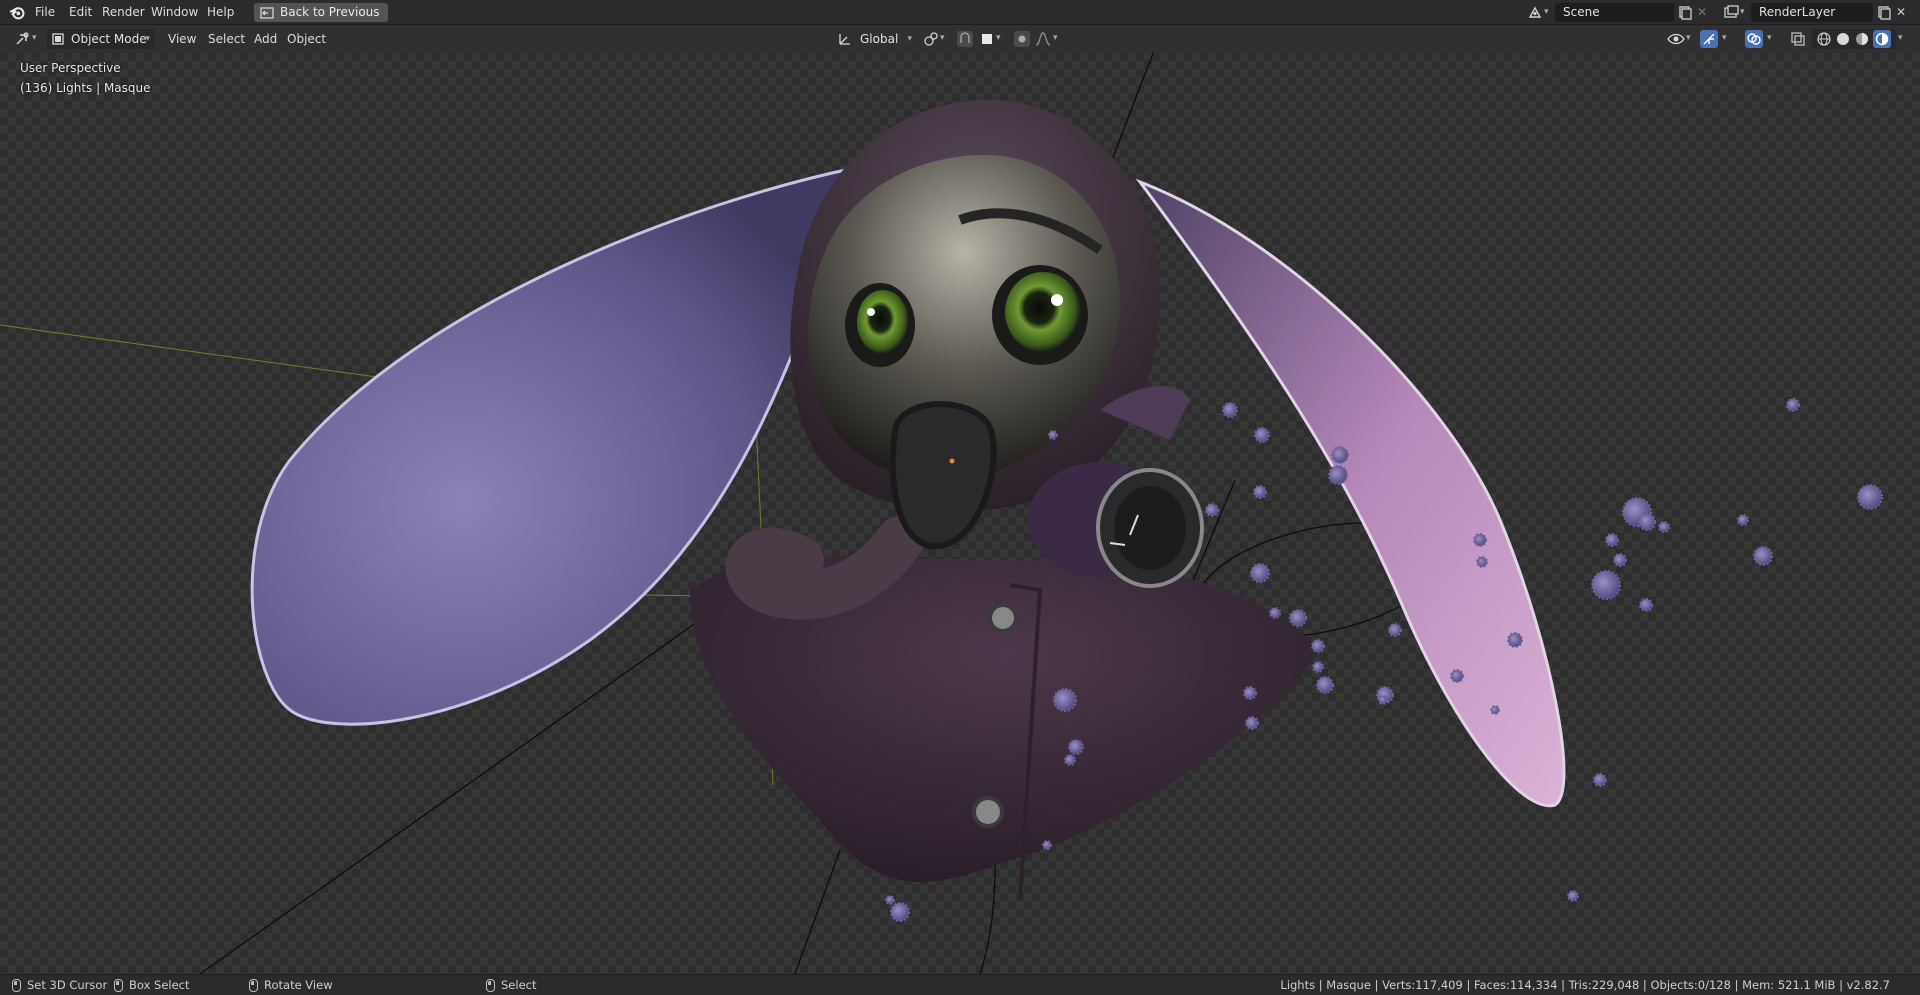  What do you see at coordinates (943, 475) in the screenshot?
I see `mask-snout` at bounding box center [943, 475].